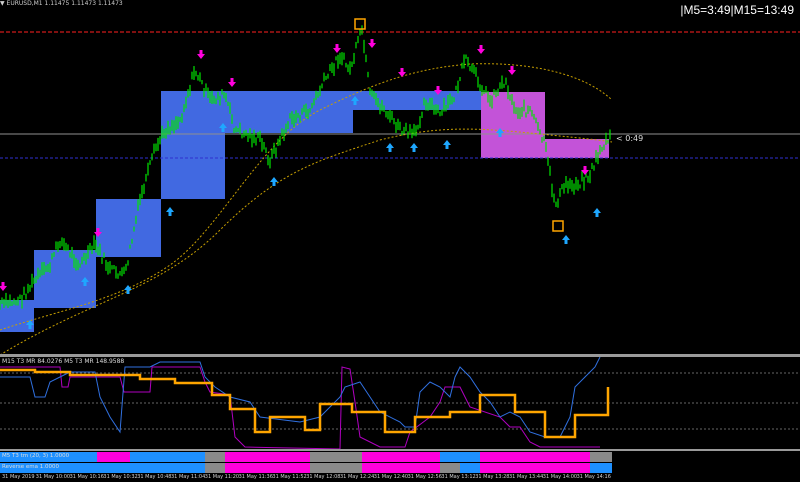 The width and height of the screenshot is (800, 482). I want to click on indicator-label: M15 T3 MR 84.0276 M5 T3 MR 148.9588, so click(63, 361).